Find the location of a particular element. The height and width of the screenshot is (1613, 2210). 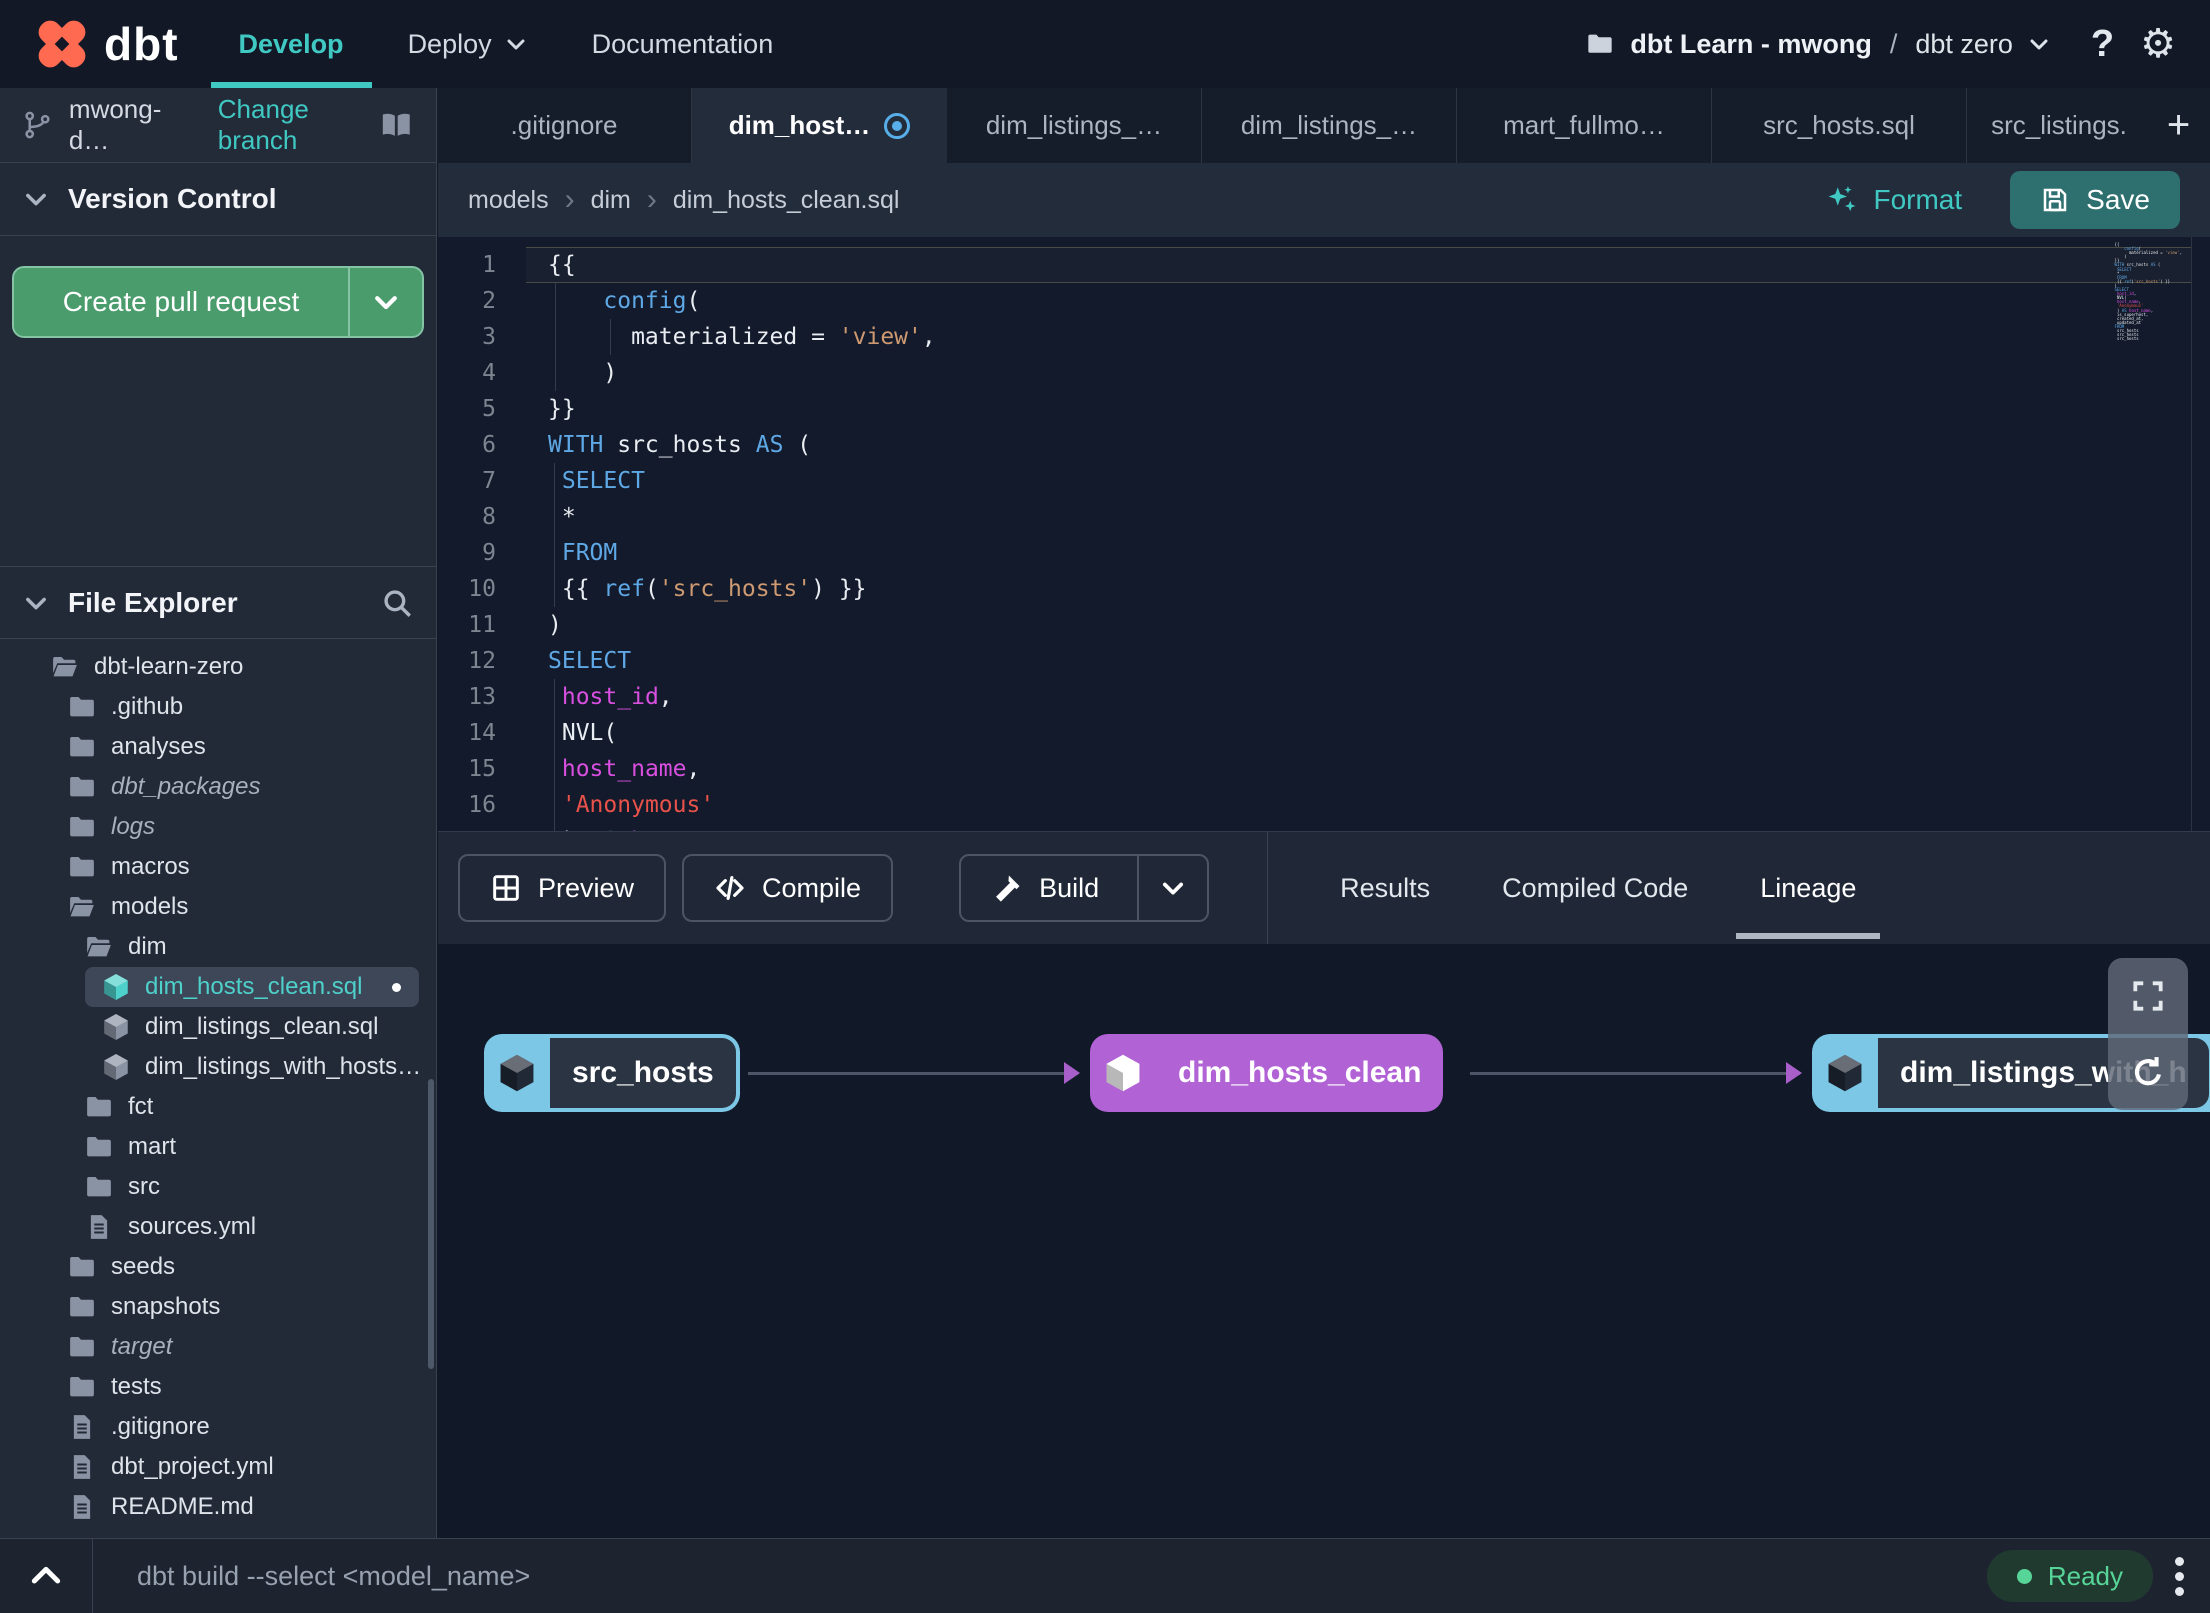

line-number: 9 is located at coordinates (489, 553).